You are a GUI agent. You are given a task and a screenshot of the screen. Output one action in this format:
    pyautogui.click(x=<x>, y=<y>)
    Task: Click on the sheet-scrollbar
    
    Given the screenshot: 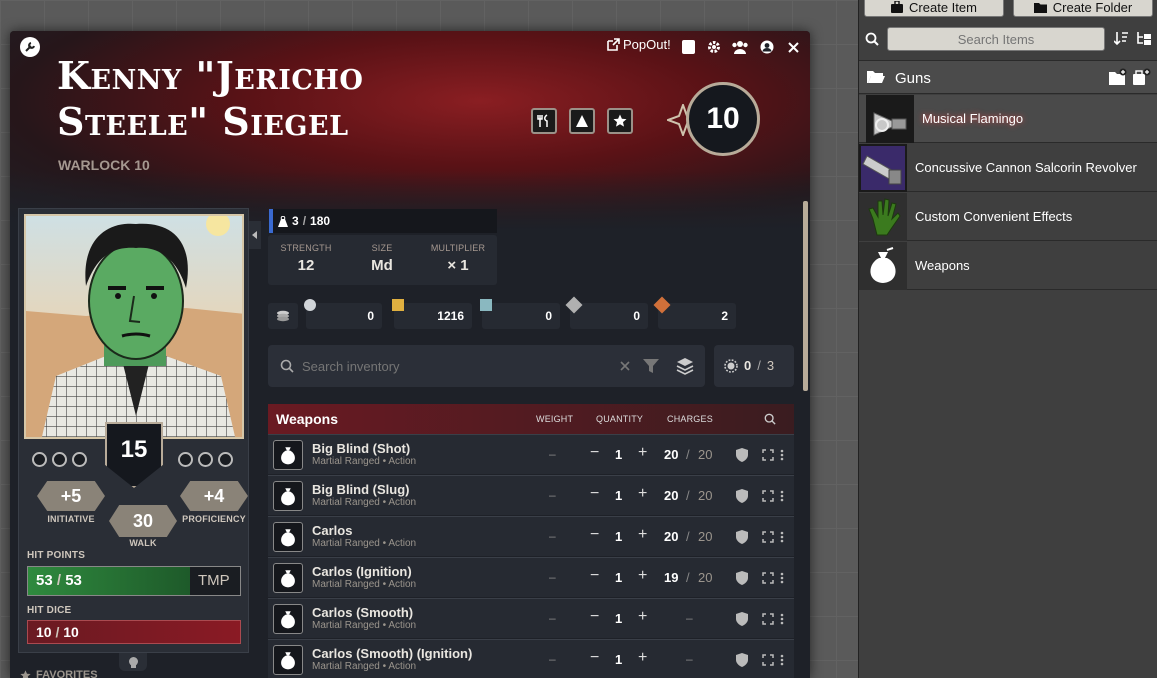 What is the action you would take?
    pyautogui.click(x=805, y=296)
    